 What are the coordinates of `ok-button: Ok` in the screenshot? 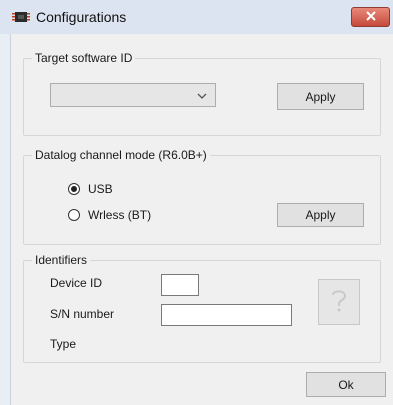 It's located at (346, 384).